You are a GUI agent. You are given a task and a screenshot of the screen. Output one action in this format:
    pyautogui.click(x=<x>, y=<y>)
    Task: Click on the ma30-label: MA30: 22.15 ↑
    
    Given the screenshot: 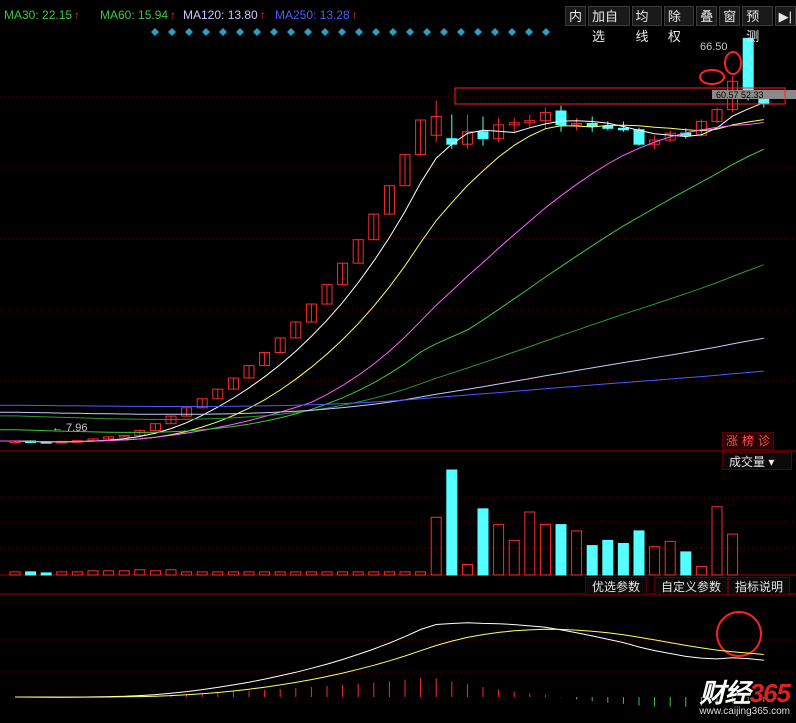 What is the action you would take?
    pyautogui.click(x=42, y=15)
    